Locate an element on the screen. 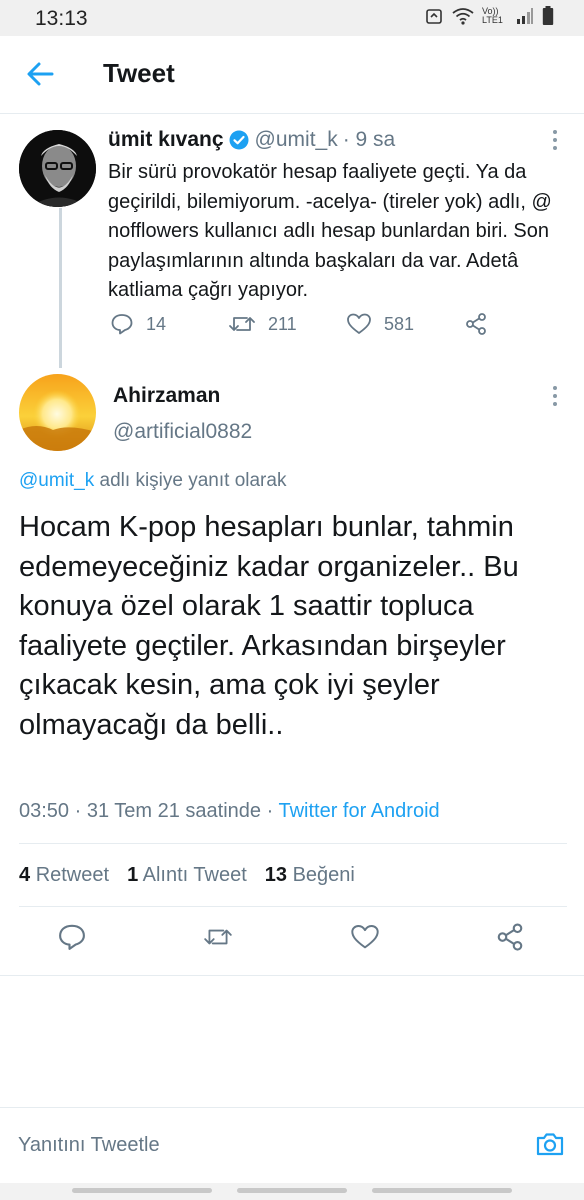 The width and height of the screenshot is (584, 1200). parent-tweet-actions: 14 211 581 is located at coordinates (308, 329).